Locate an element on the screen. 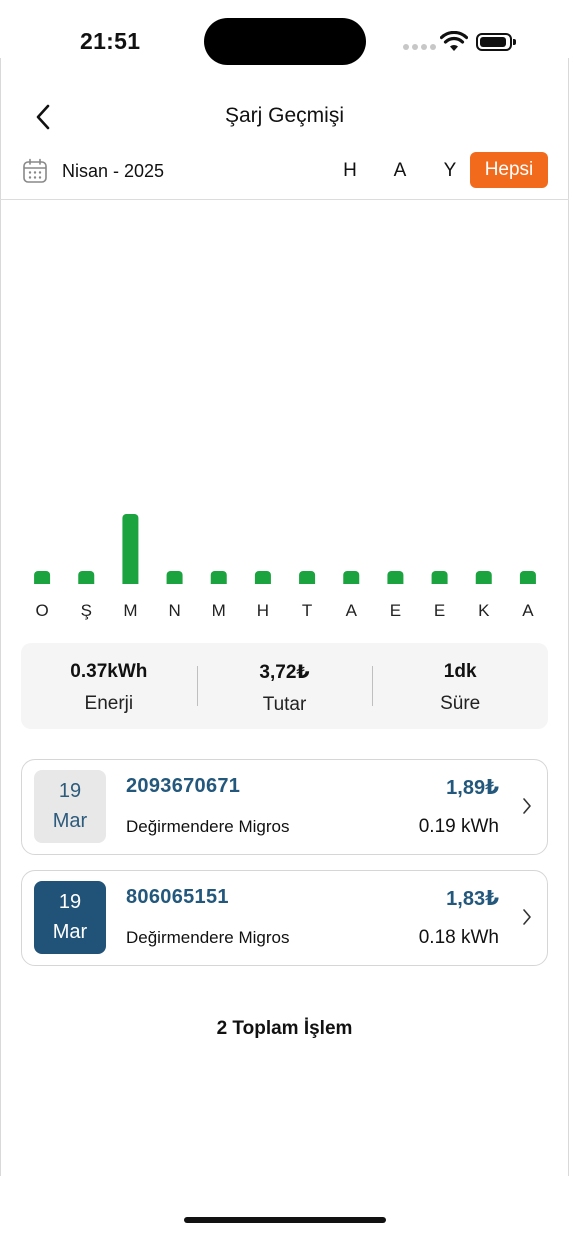 The width and height of the screenshot is (569, 1234). summary-amount: 3,72₺ Tutar is located at coordinates (284, 686).